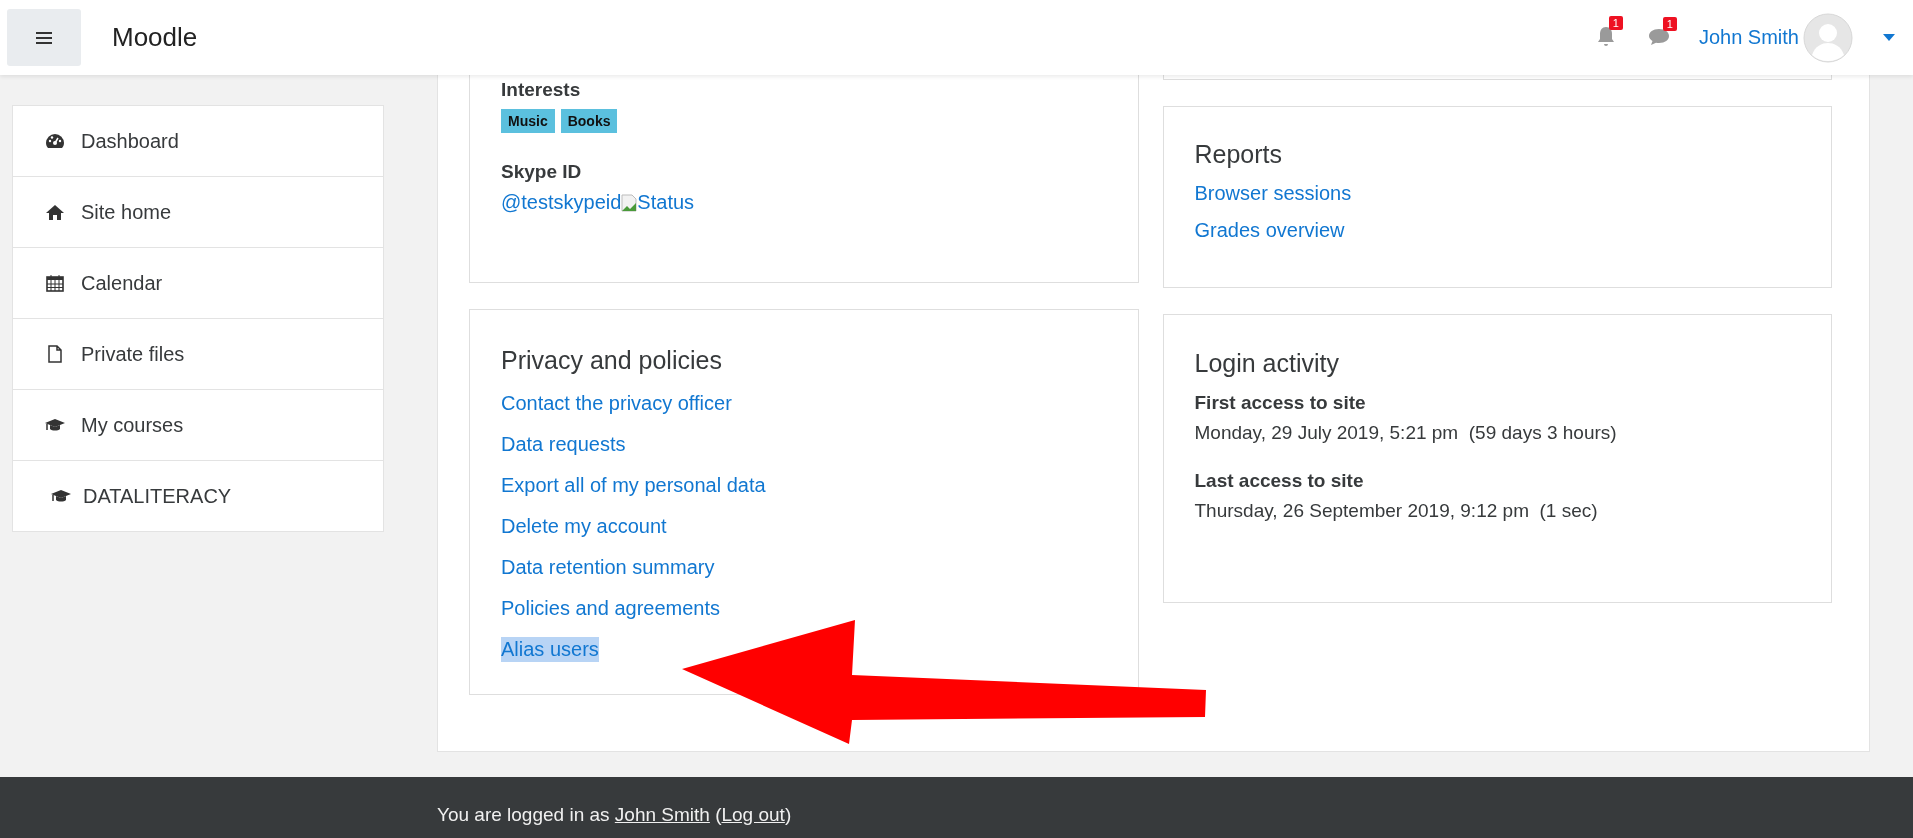 The height and width of the screenshot is (838, 1913). I want to click on sidebar-item: My courses, so click(198, 425).